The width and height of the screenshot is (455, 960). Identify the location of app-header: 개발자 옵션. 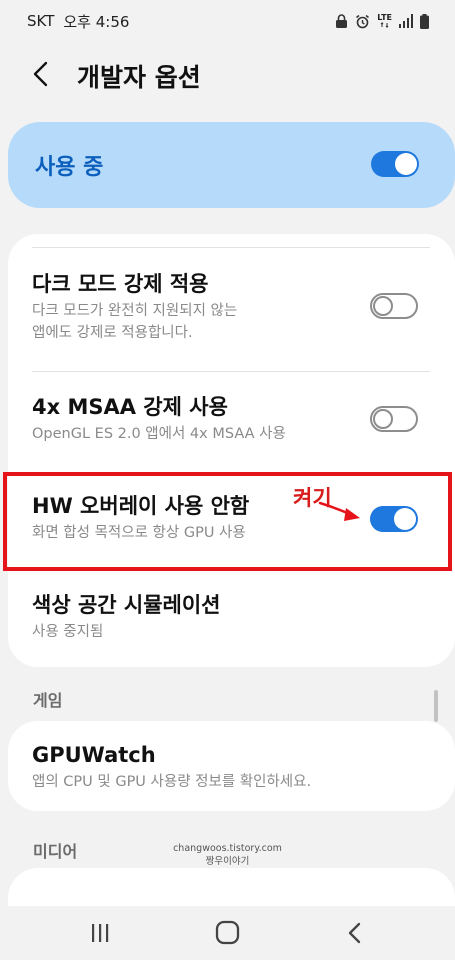
(227, 74).